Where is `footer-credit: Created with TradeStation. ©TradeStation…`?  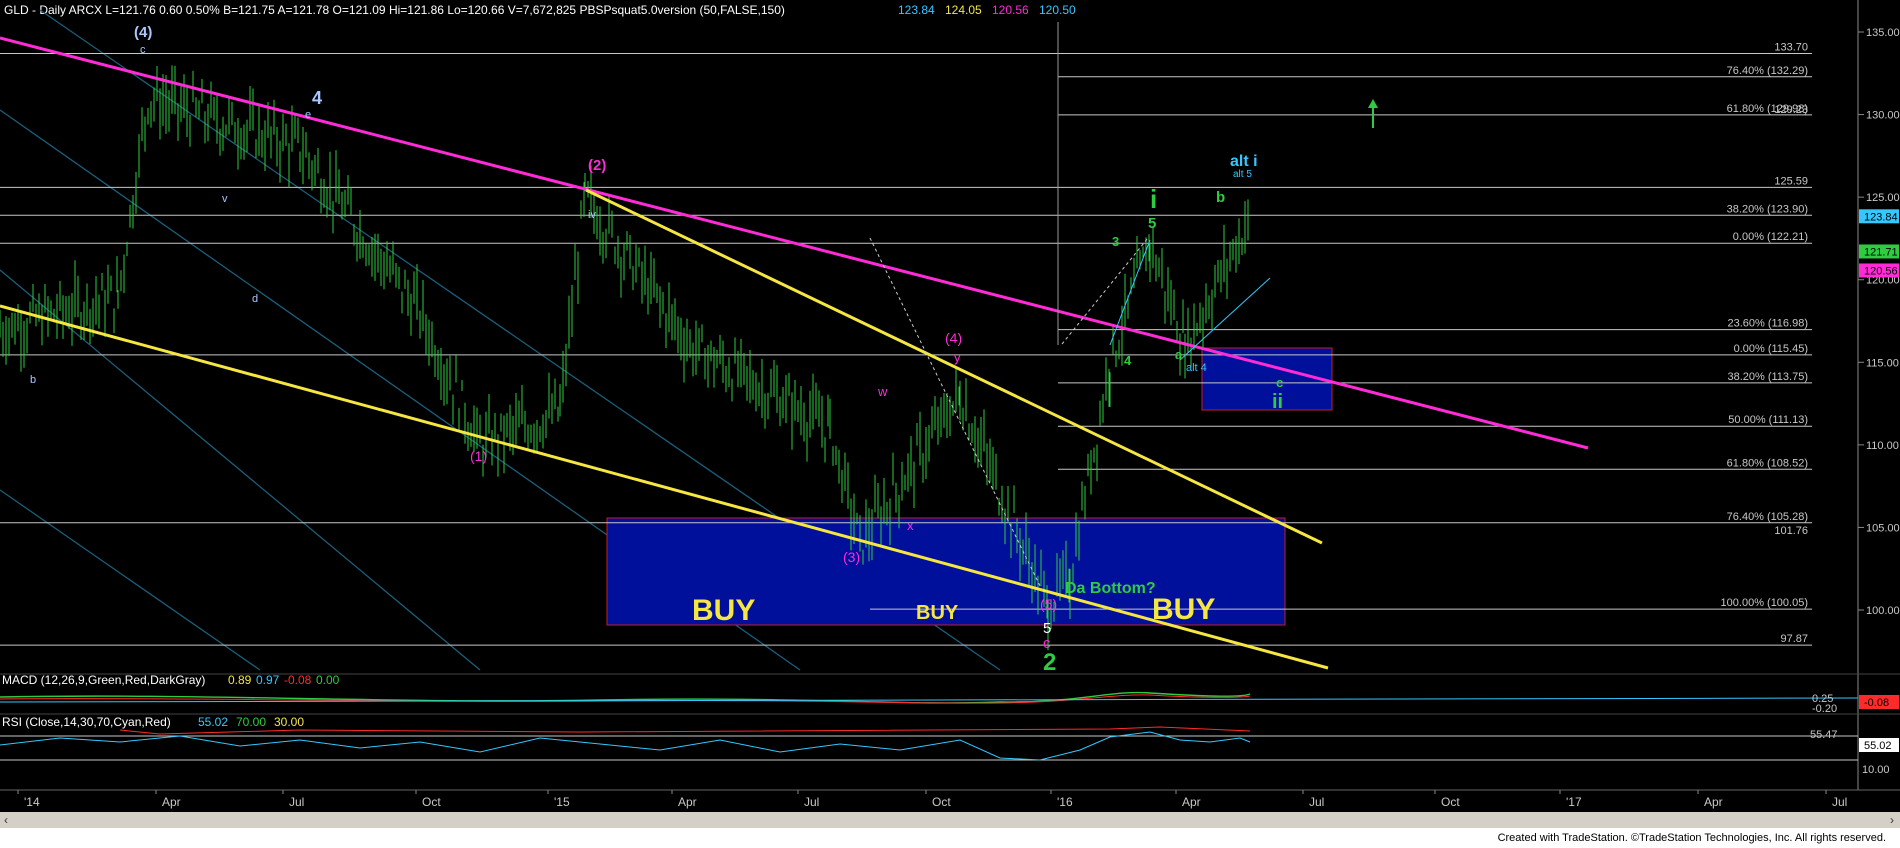 footer-credit: Created with TradeStation. ©TradeStation… is located at coordinates (1691, 838).